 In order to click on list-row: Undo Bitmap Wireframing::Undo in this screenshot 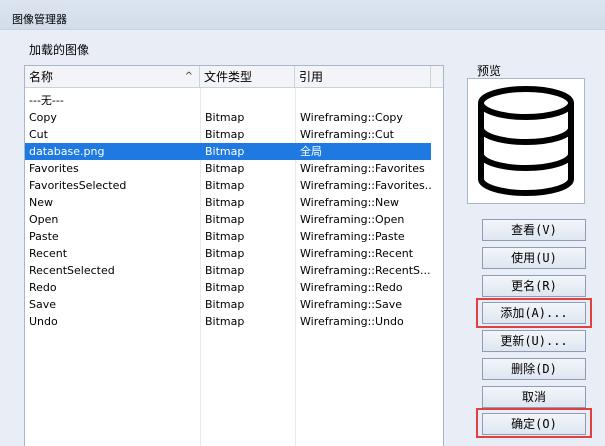, I will do `click(228, 321)`.